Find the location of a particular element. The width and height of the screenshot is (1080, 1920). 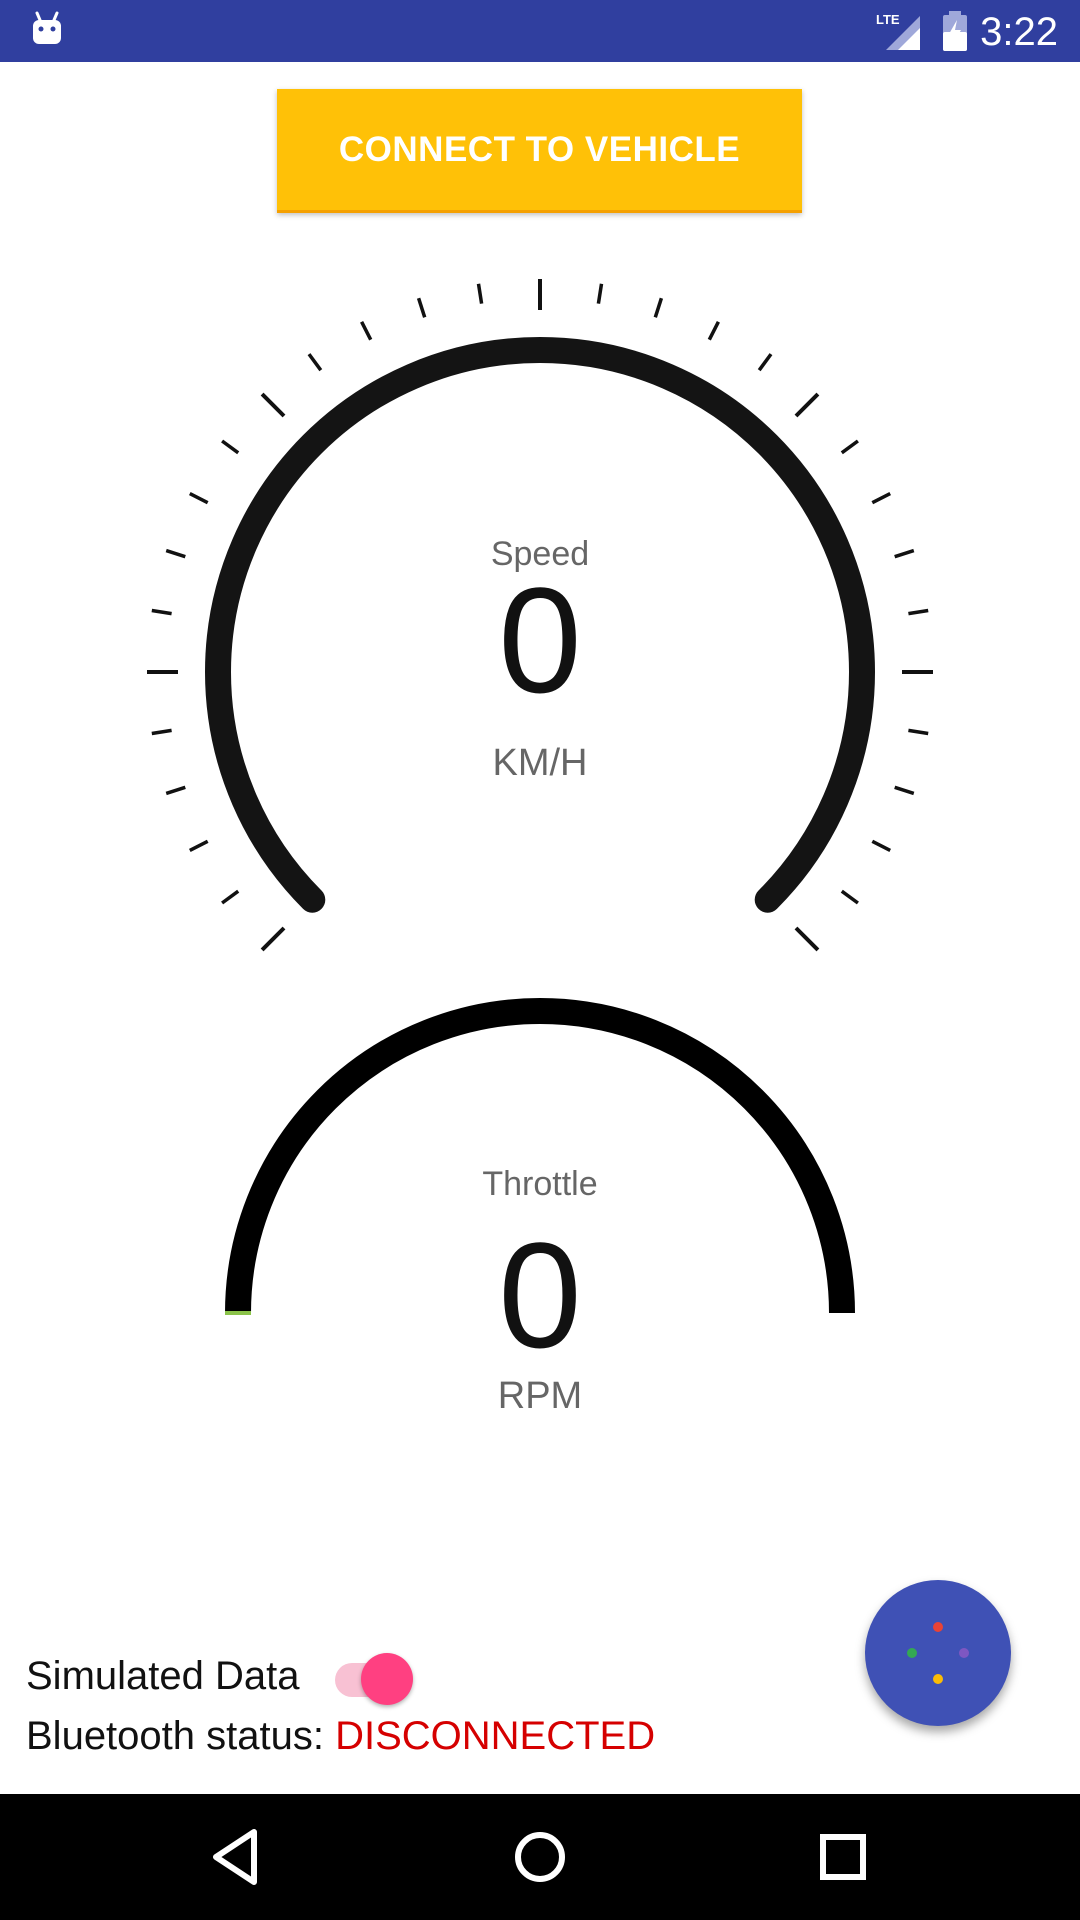

status-bar: LTE 3:22 is located at coordinates (540, 31).